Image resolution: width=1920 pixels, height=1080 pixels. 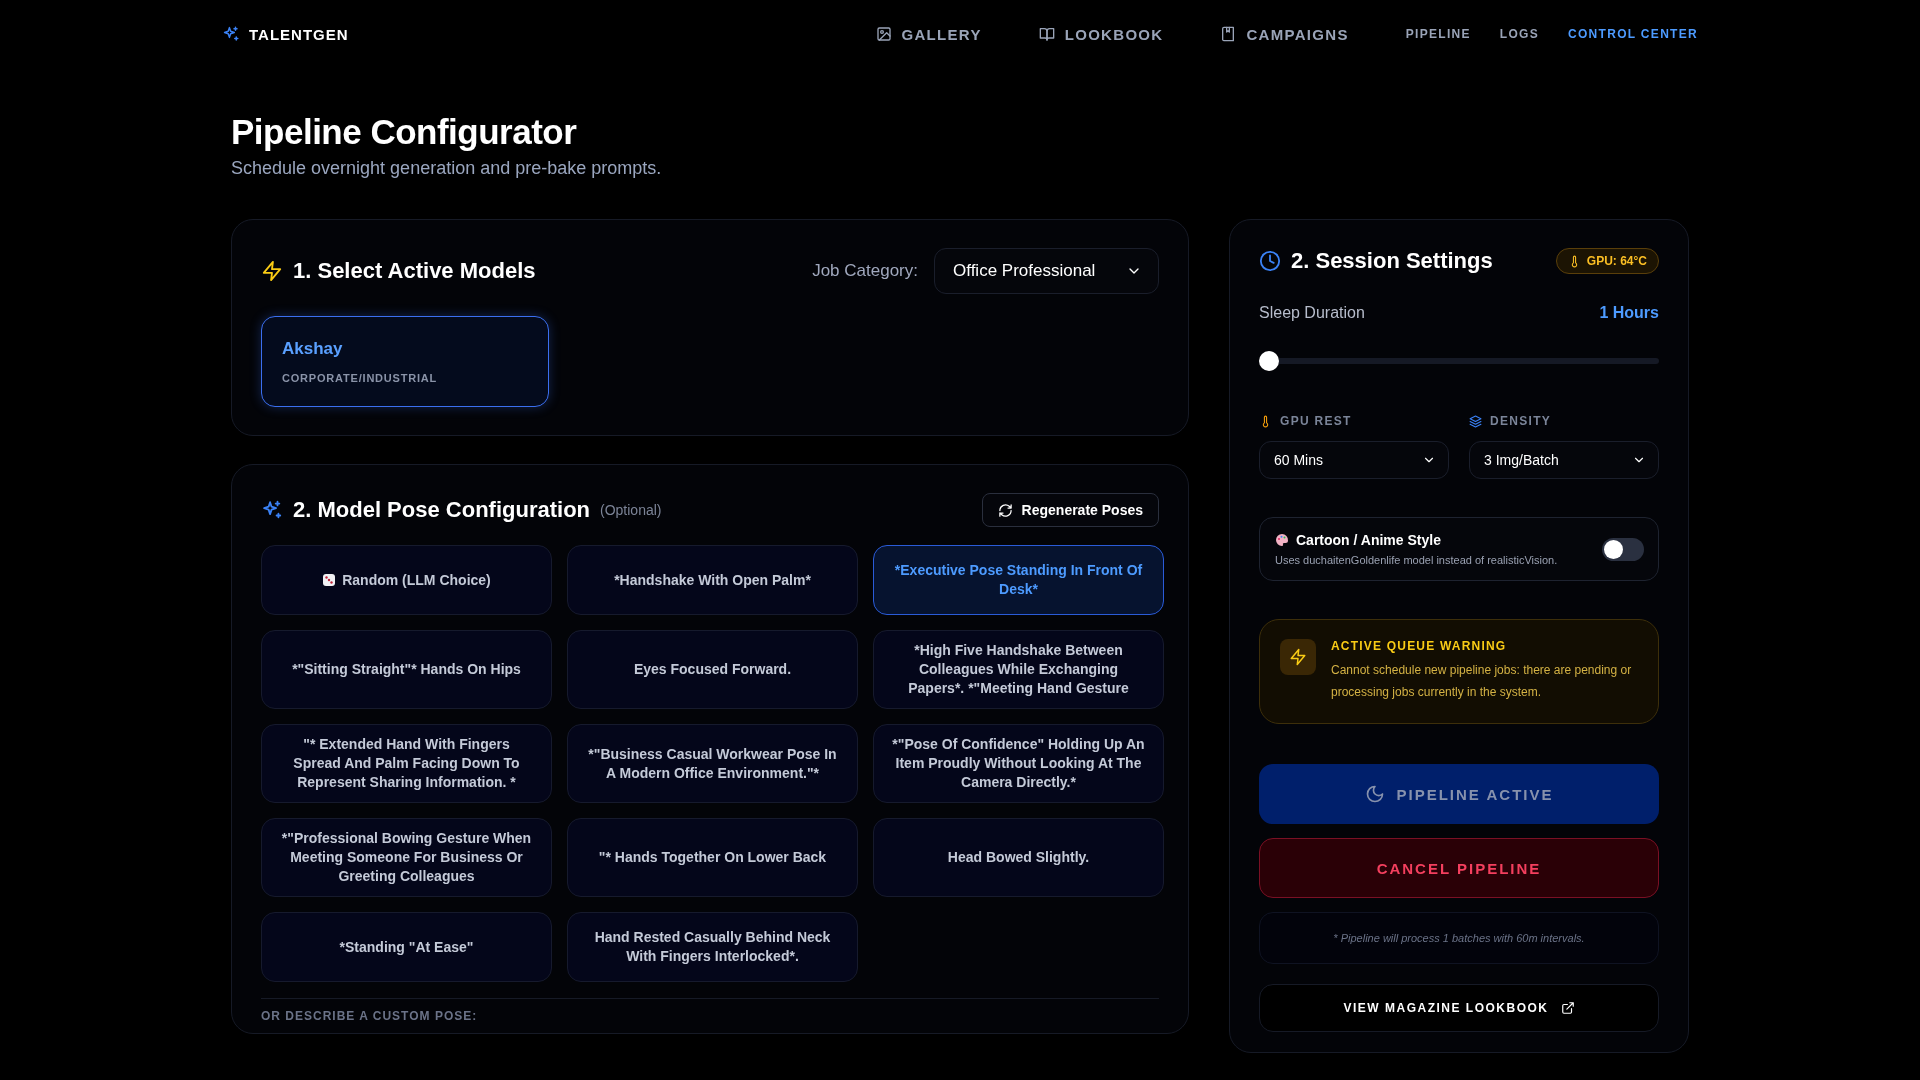 I want to click on brand-name: TALENTGEN, so click(x=299, y=34).